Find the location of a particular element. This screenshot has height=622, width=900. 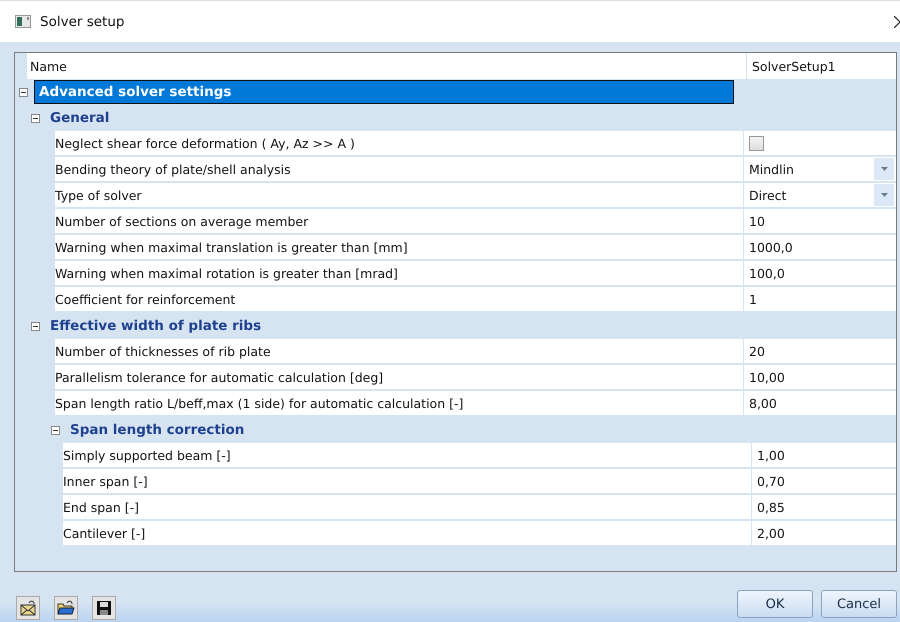

property-value: Mindlin is located at coordinates (771, 169).